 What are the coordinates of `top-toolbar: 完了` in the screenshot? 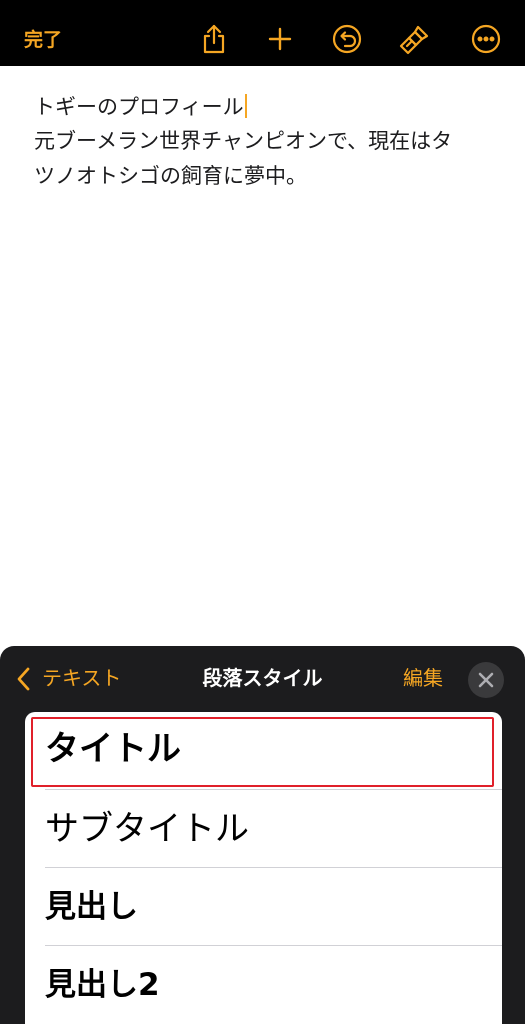 It's located at (262, 33).